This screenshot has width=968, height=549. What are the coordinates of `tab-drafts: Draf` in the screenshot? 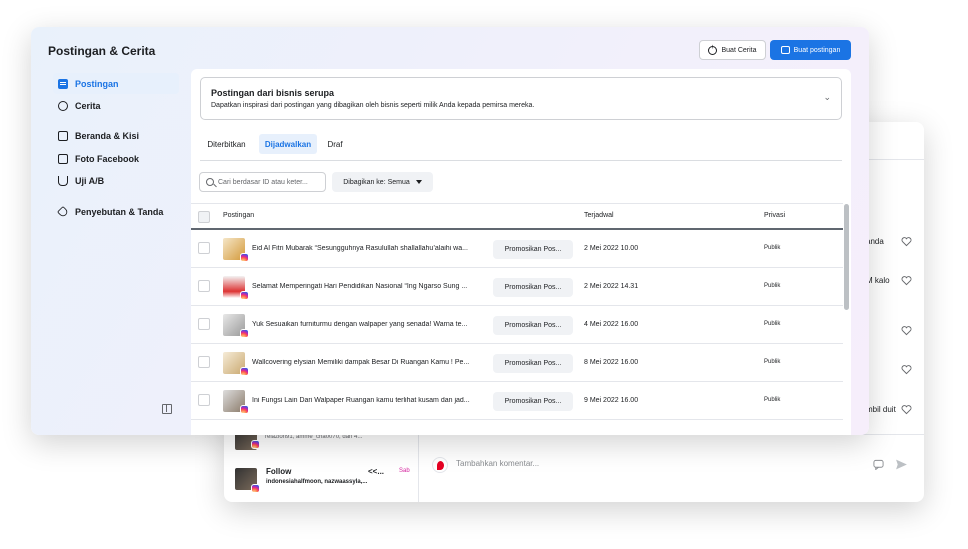 It's located at (335, 144).